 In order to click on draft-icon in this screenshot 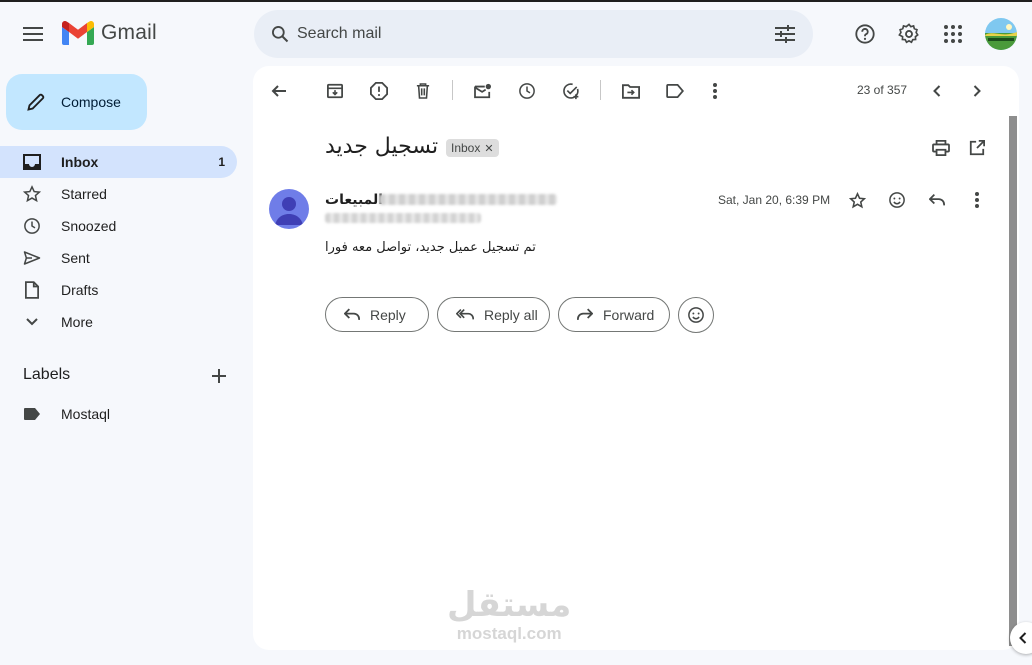, I will do `click(32, 290)`.